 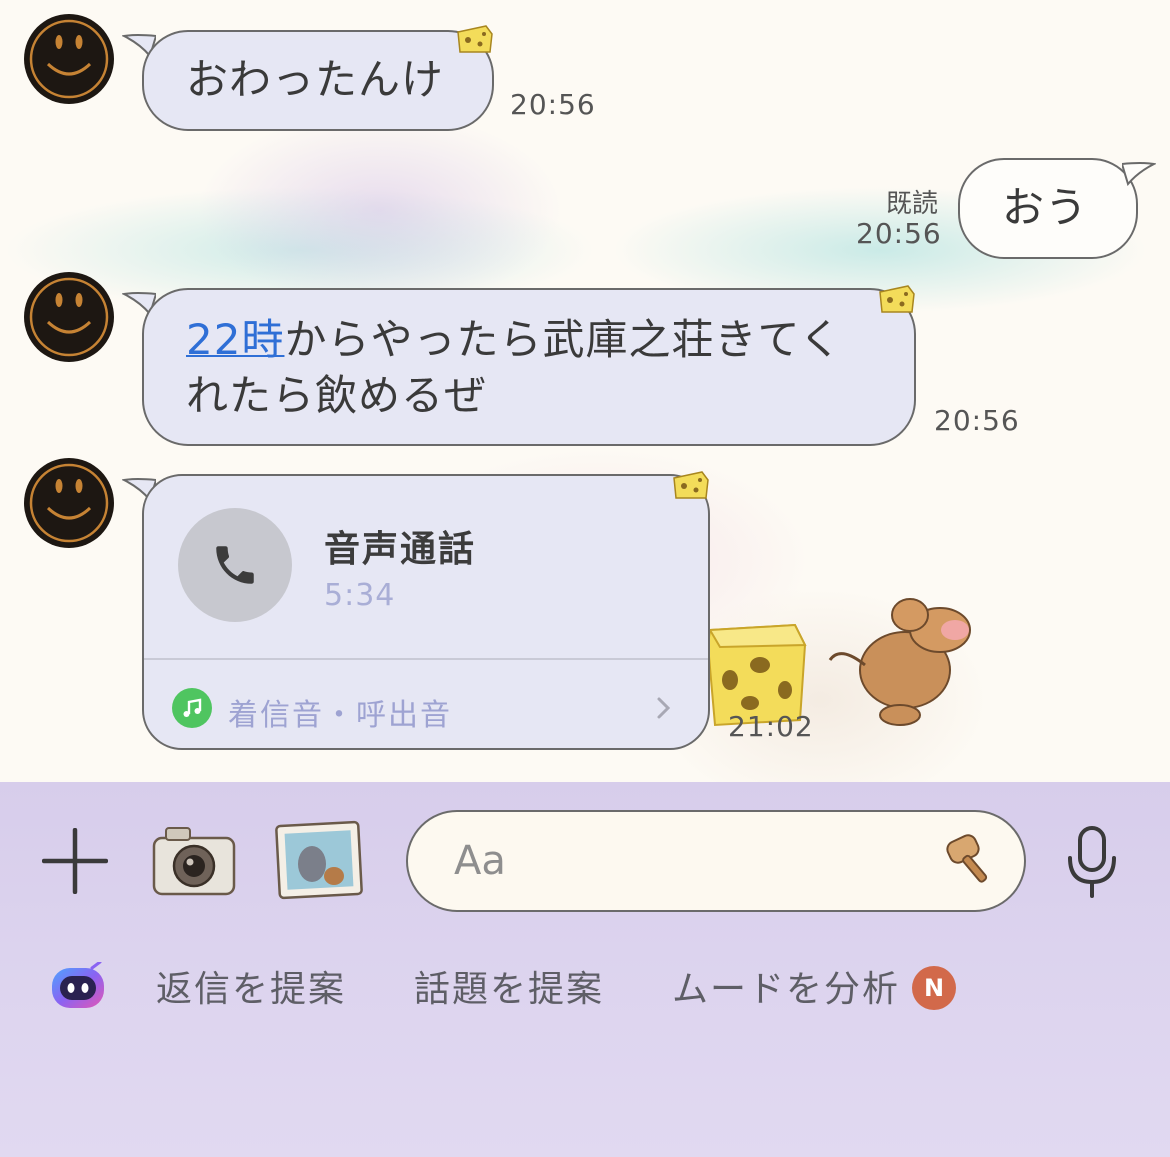 I want to click on ringtone-link: 着信音・呼出音, so click(x=340, y=712).